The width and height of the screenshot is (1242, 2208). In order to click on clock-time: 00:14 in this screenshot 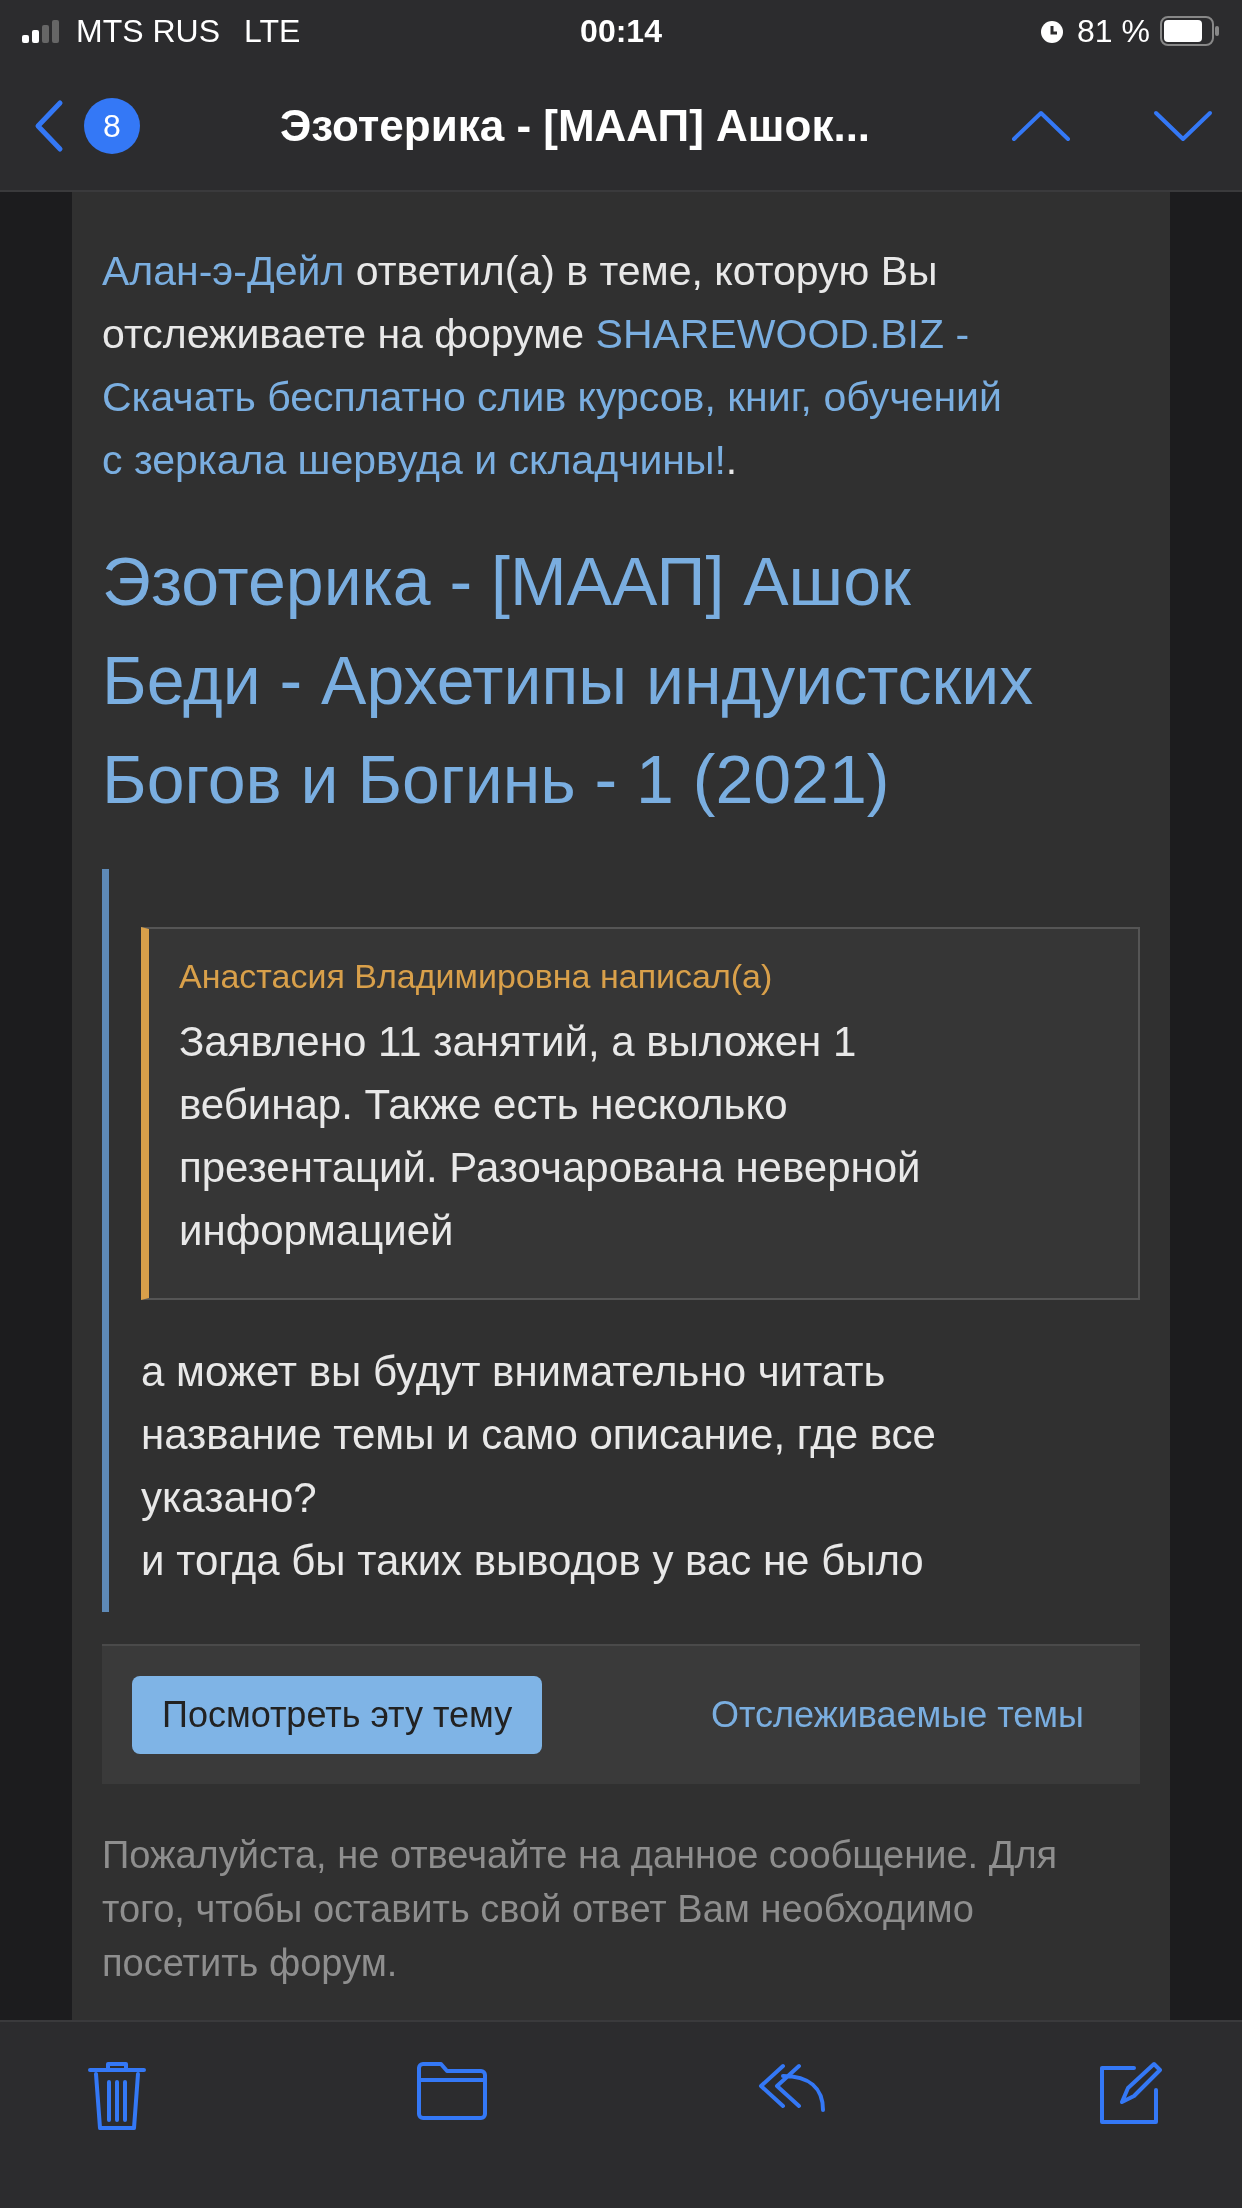, I will do `click(621, 31)`.